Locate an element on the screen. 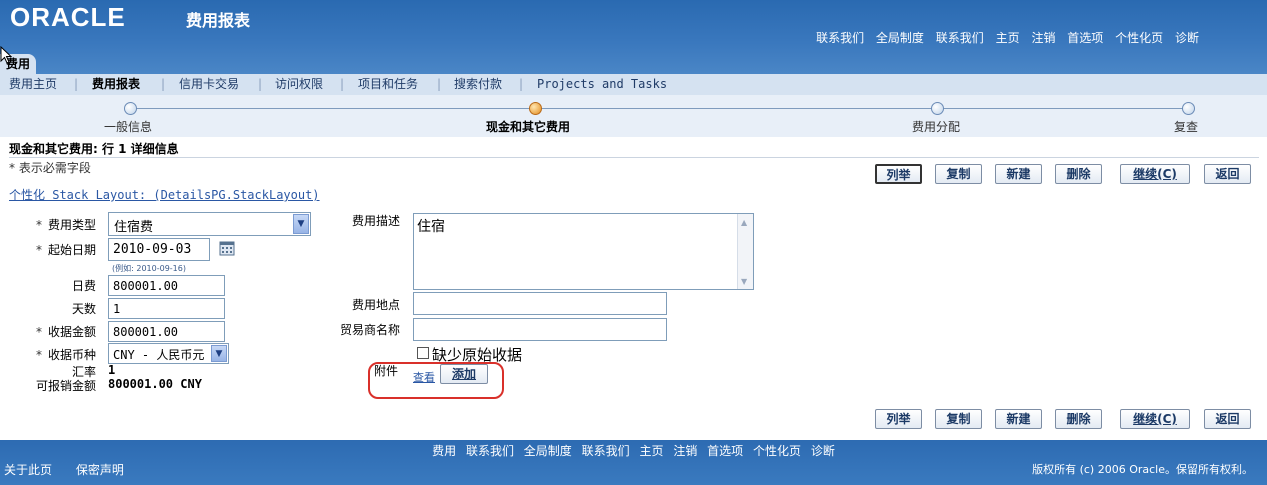  receipt-currency-select: CNY - 人民币元 ▼ is located at coordinates (168, 353).